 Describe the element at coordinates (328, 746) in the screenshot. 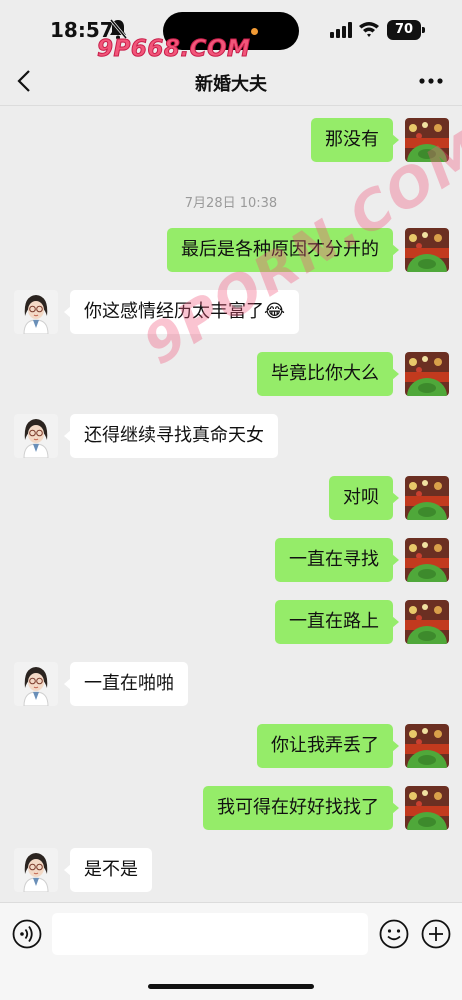

I see `sent-message-bubble: 你让我弄丢了` at that location.